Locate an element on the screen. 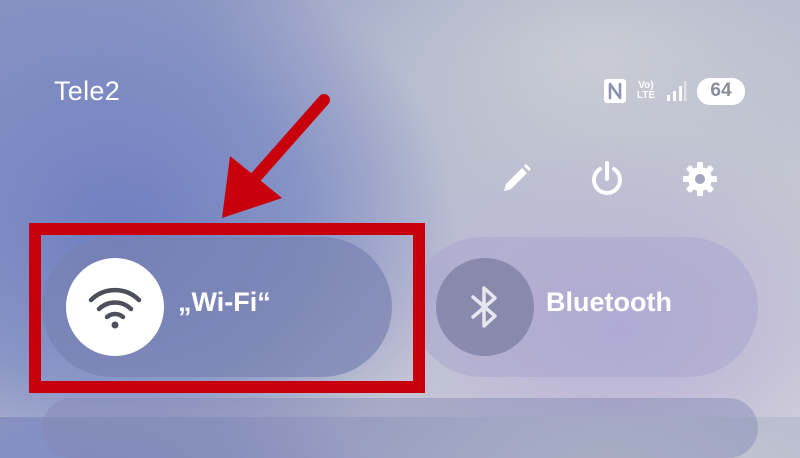  volte-bottom-label: LTE is located at coordinates (645, 95).